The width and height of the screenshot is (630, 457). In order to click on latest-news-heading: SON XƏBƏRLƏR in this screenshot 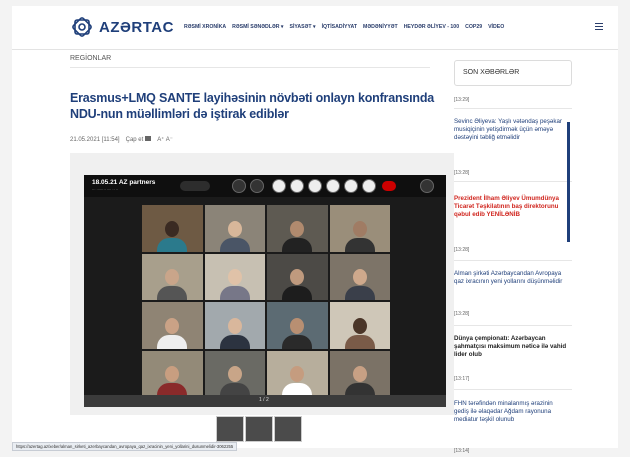, I will do `click(513, 73)`.